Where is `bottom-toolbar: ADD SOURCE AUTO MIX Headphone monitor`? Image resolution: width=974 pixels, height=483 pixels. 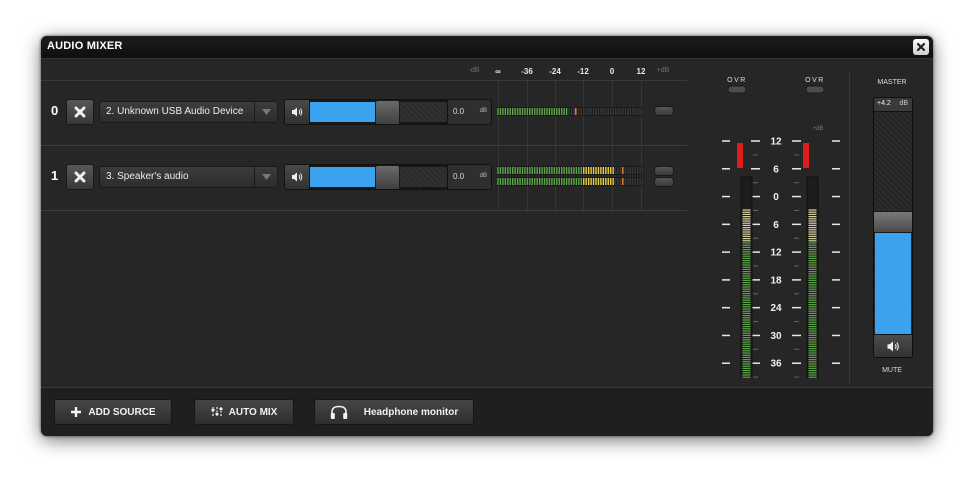 bottom-toolbar: ADD SOURCE AUTO MIX Headphone monitor is located at coordinates (487, 411).